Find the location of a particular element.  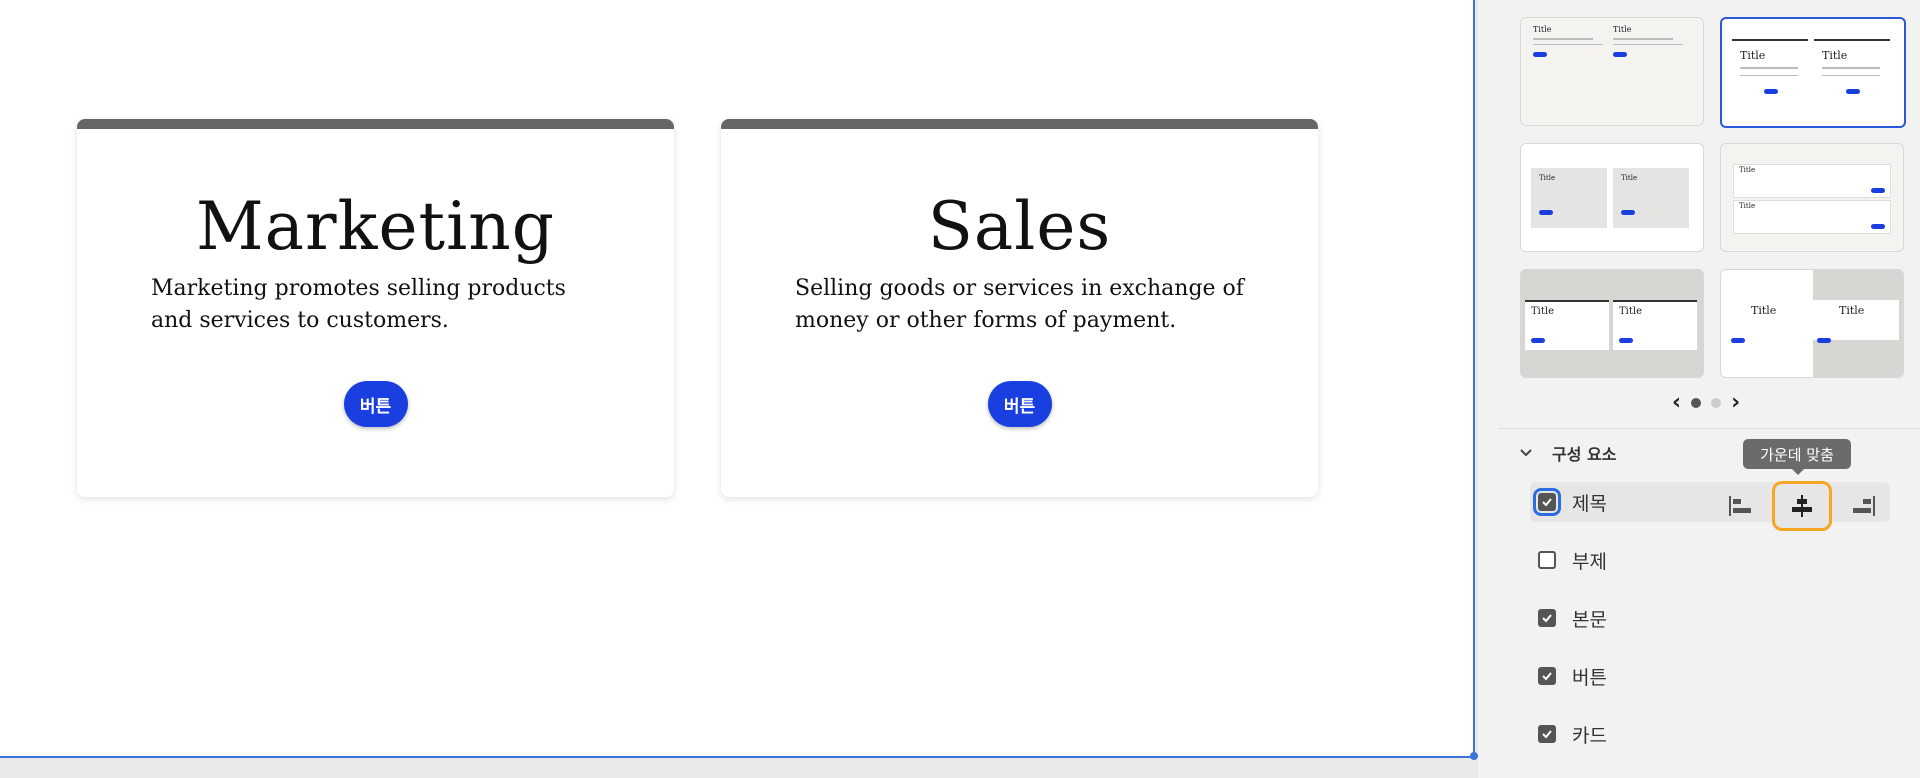

checkbox-body is located at coordinates (1547, 618).